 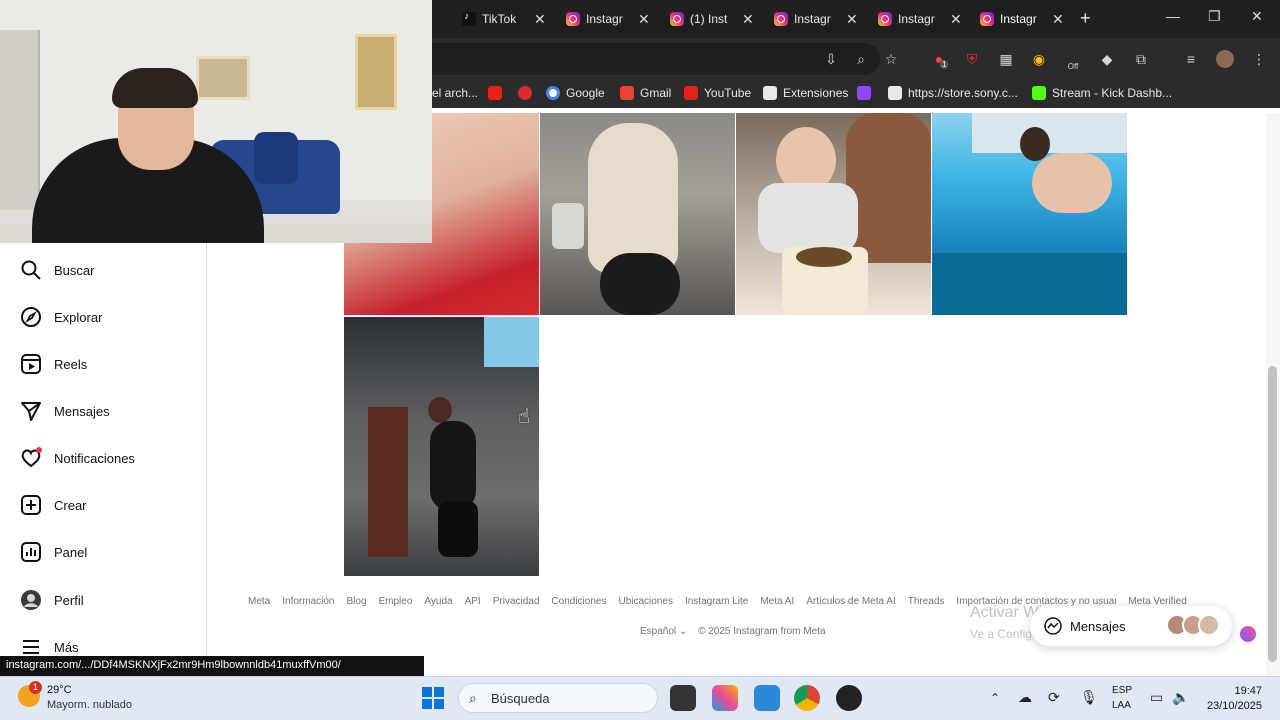 I want to click on puzzle-icon: ⧉, so click(x=1141, y=59).